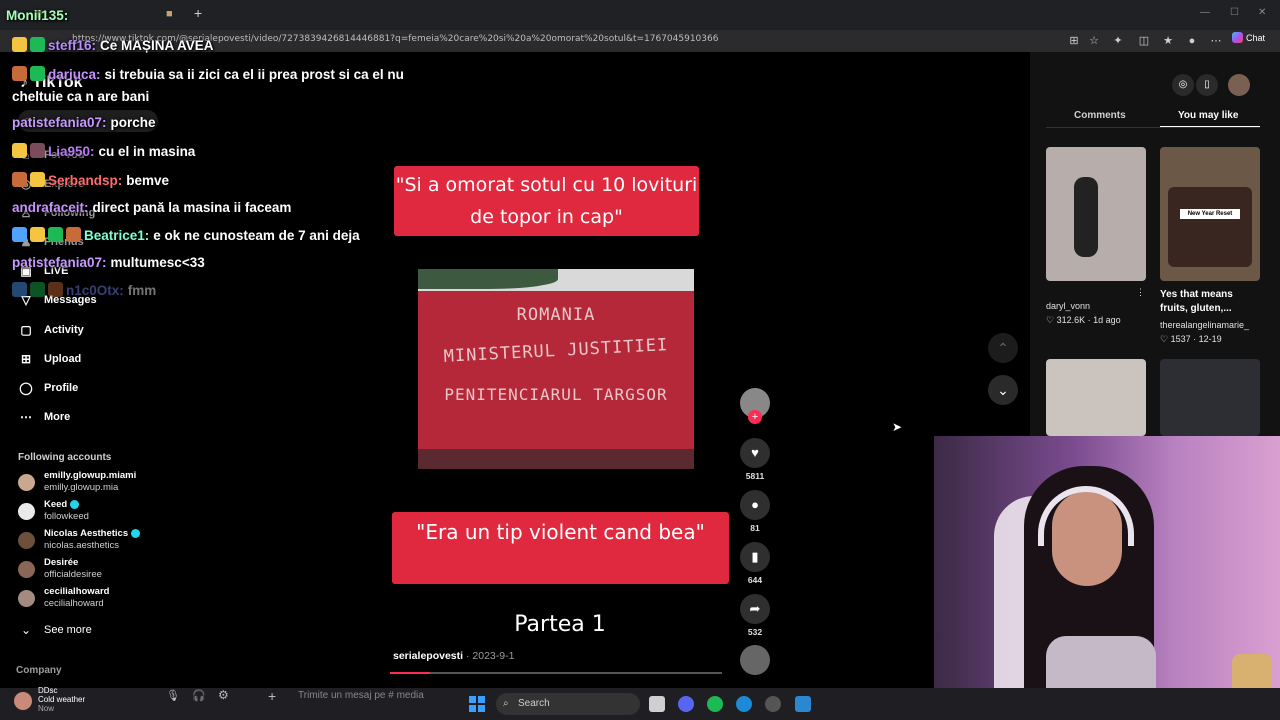  I want to click on extensions-icon: ✦, so click(1118, 41).